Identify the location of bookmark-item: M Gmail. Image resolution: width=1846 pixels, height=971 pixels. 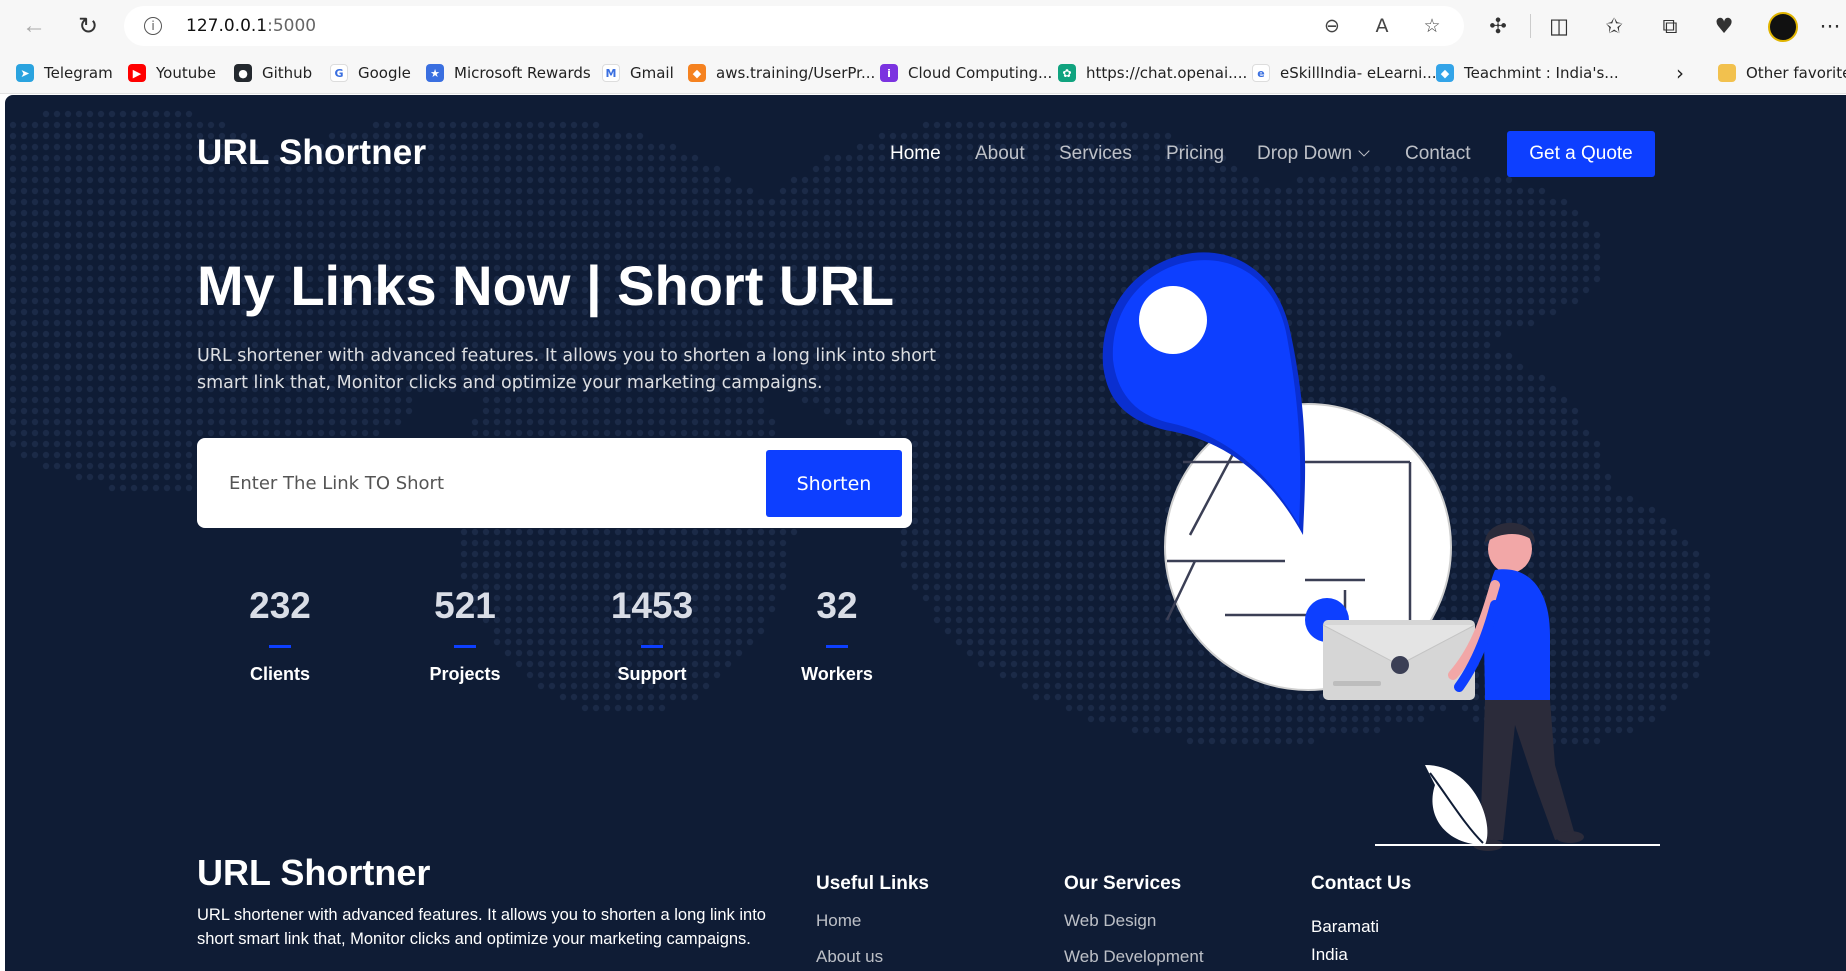
(638, 73).